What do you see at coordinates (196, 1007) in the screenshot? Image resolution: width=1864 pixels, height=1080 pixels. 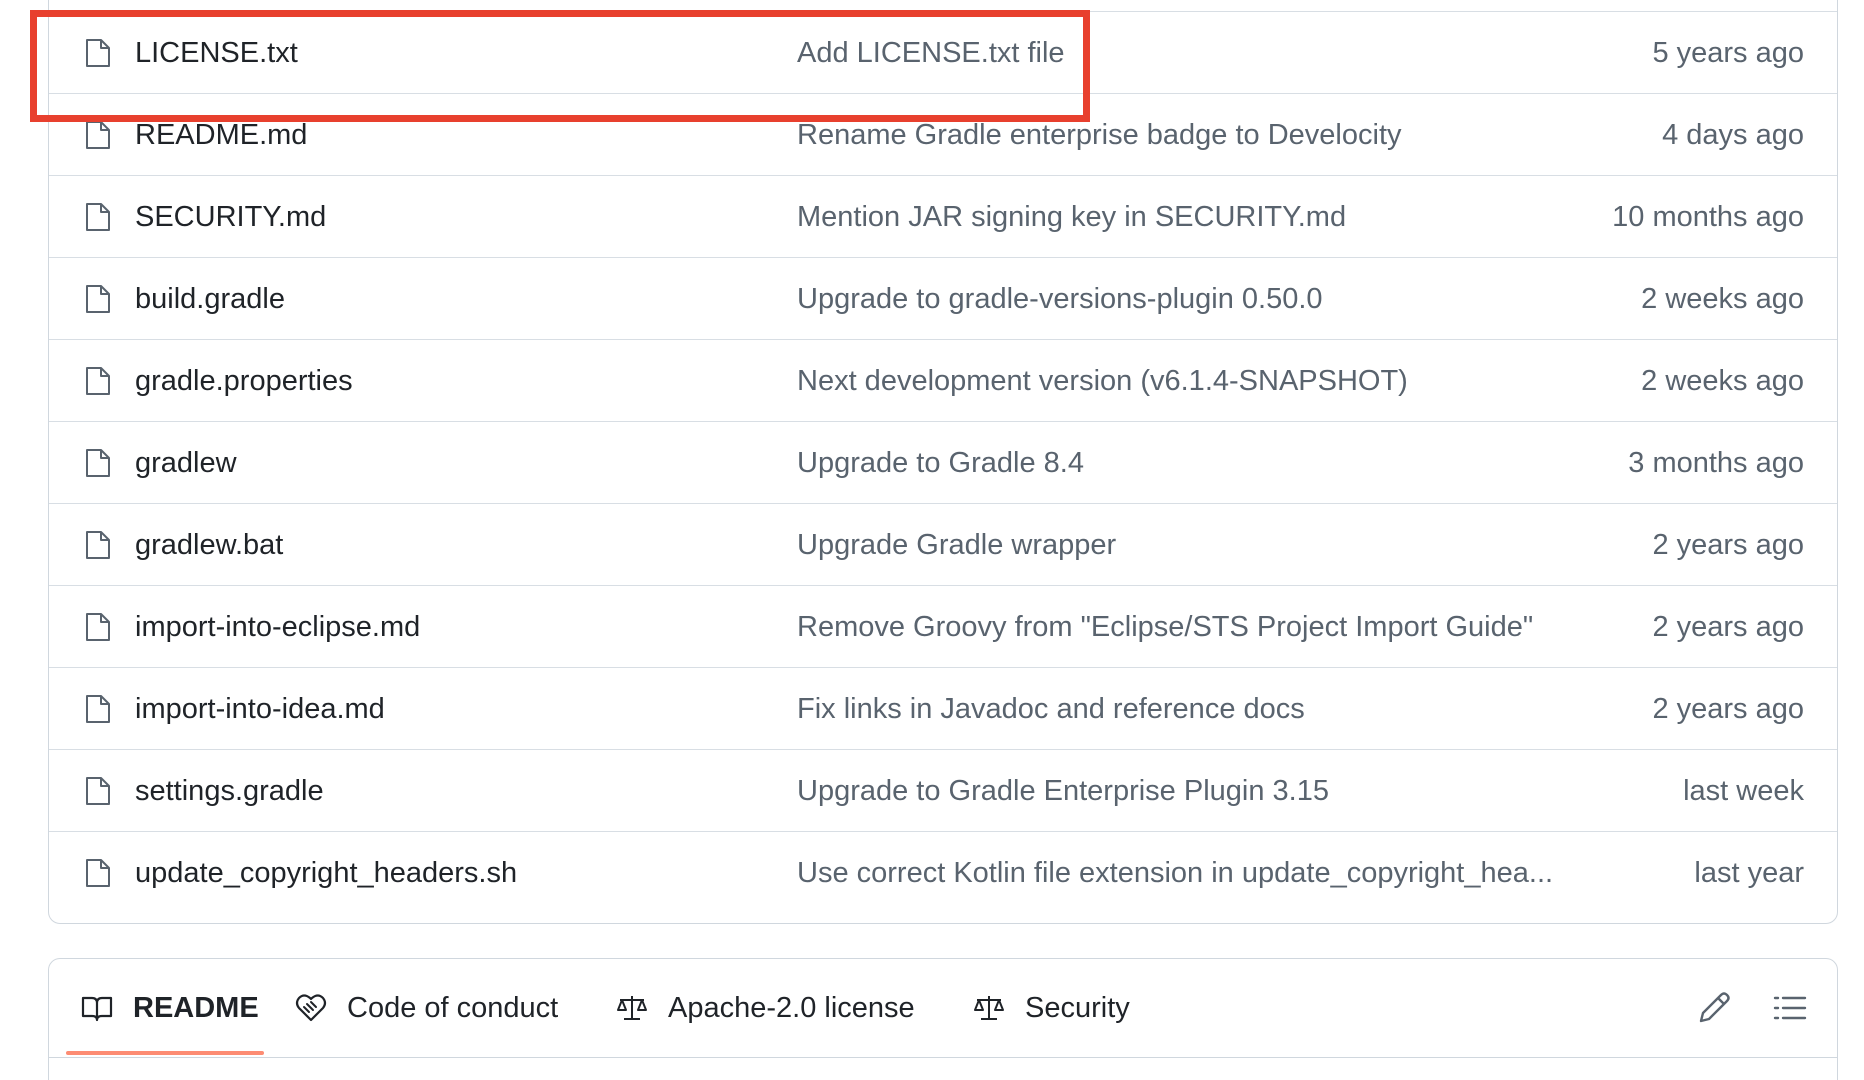 I see `tab-label: README` at bounding box center [196, 1007].